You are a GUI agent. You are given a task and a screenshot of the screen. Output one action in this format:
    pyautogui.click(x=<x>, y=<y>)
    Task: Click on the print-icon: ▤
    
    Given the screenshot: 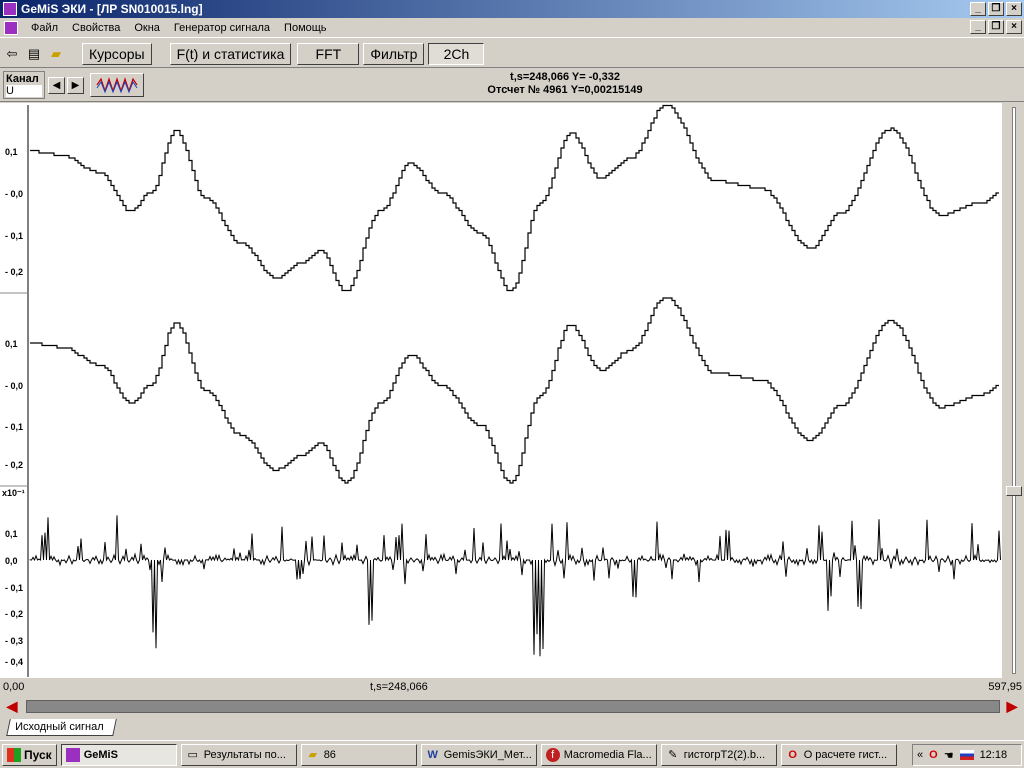 What is the action you would take?
    pyautogui.click(x=34, y=54)
    